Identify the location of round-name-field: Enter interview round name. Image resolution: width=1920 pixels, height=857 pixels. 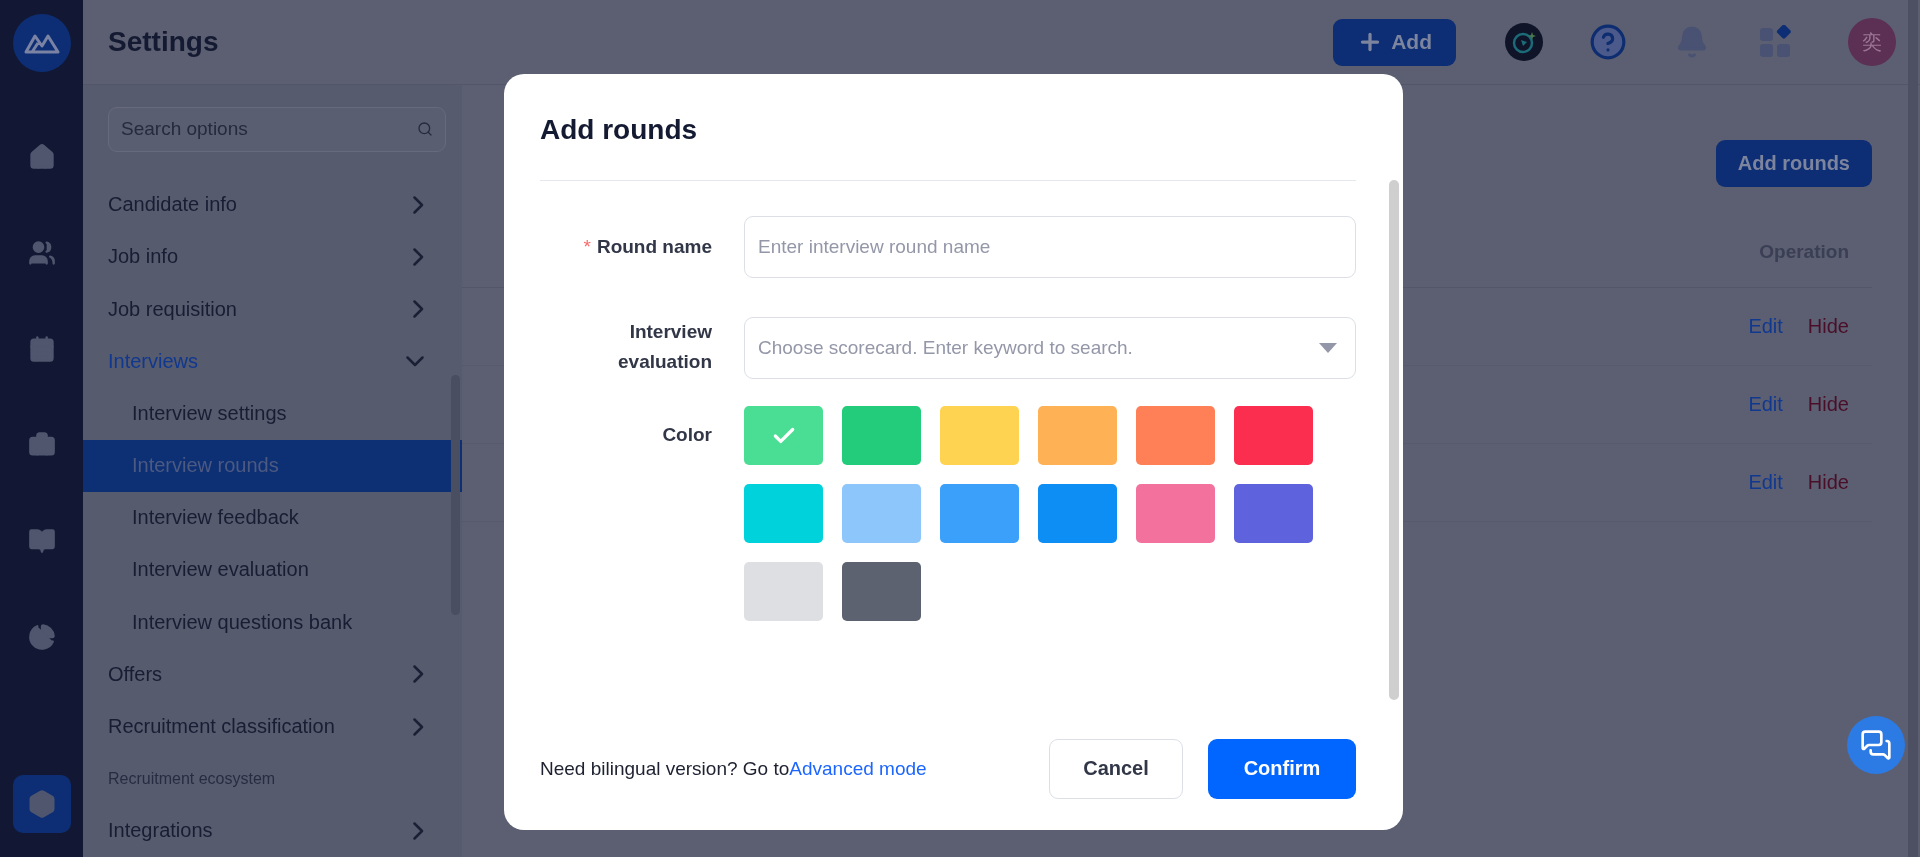
(1050, 247).